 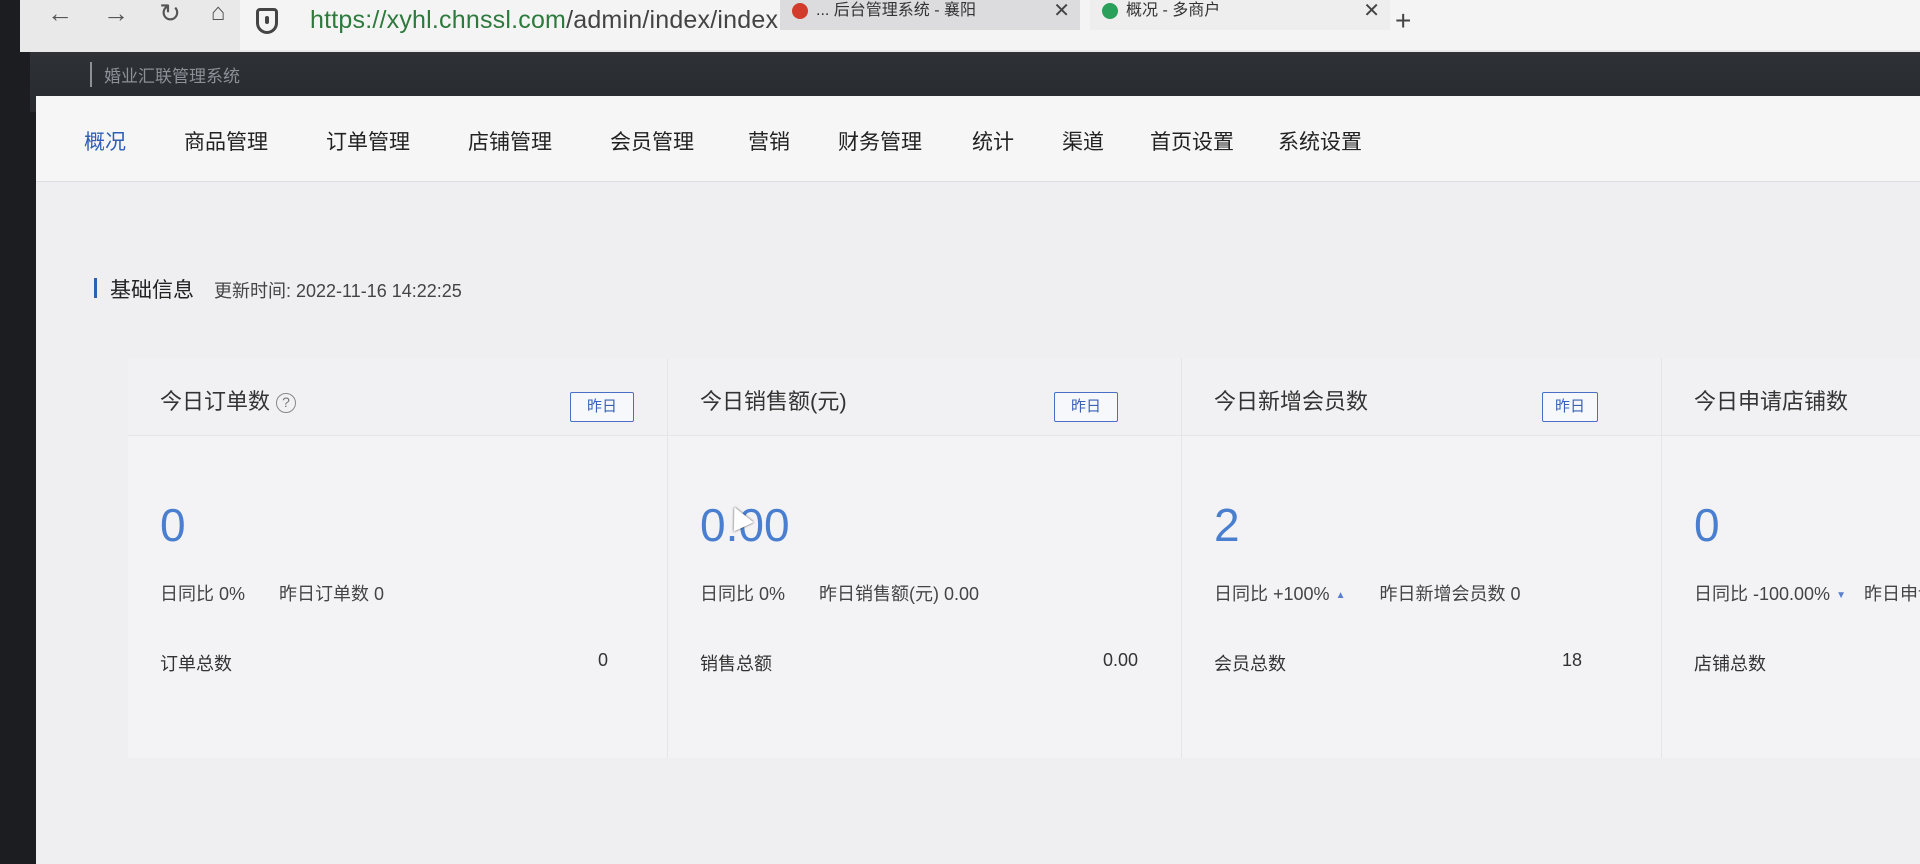 I want to click on day-ratio: 日同比 -100.00%, so click(x=1762, y=594).